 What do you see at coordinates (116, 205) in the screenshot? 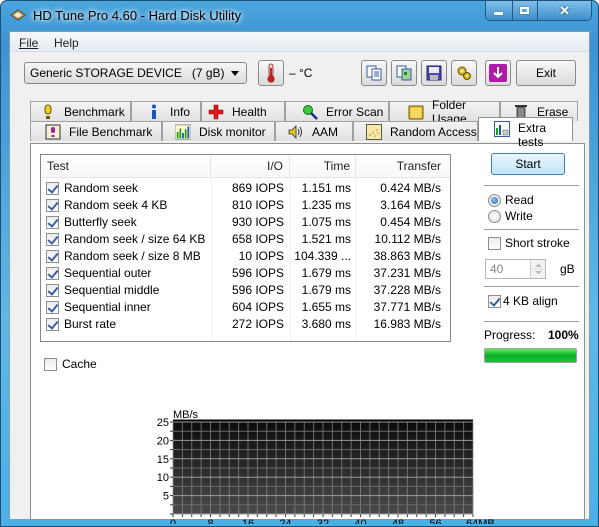
I see `cell-test: Random seek 4 KB` at bounding box center [116, 205].